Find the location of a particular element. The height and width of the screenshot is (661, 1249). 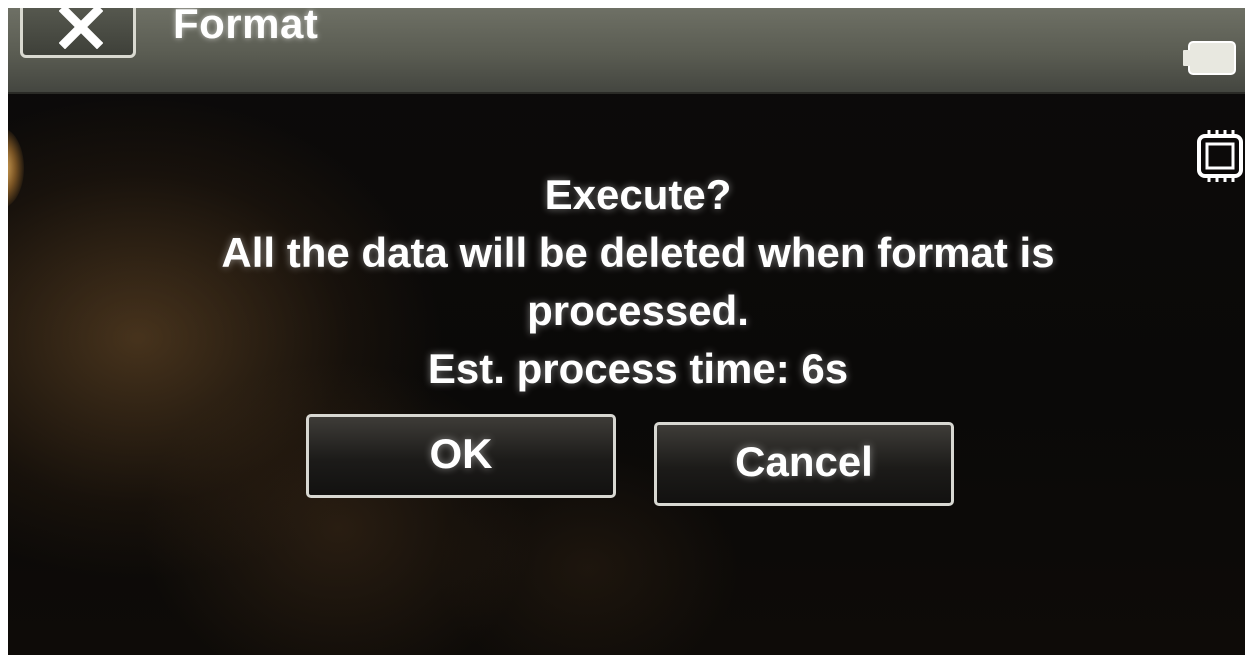

header-bar: Format is located at coordinates (626, 51).